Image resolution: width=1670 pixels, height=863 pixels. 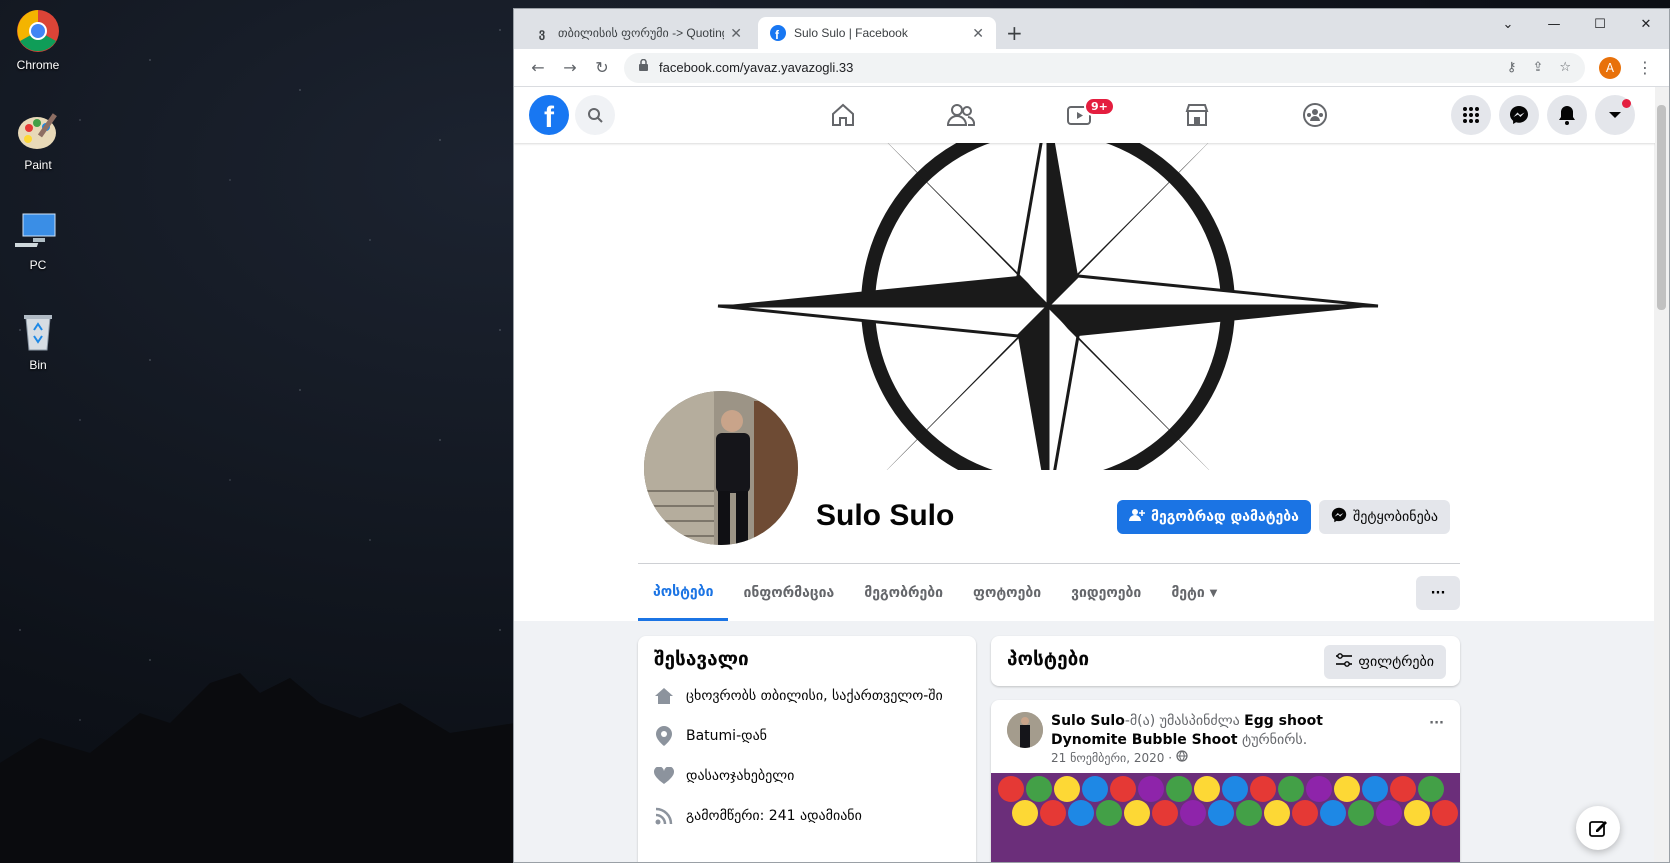 I want to click on new-tab-icon: +, so click(x=1014, y=33).